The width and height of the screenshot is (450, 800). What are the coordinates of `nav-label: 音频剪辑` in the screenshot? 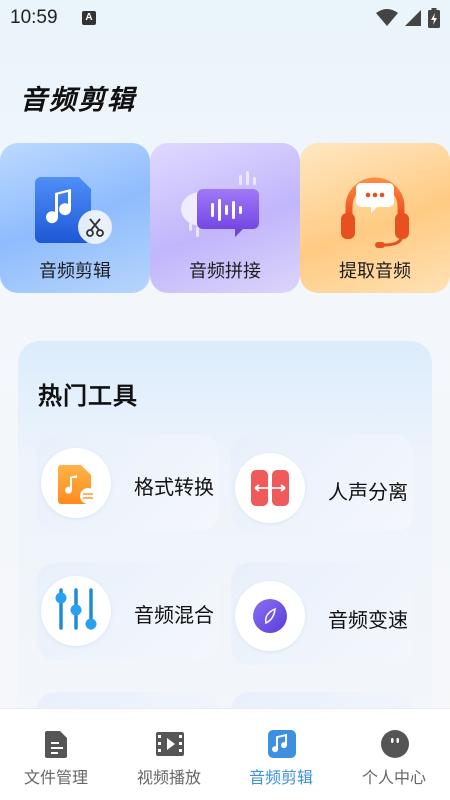 It's located at (280, 777).